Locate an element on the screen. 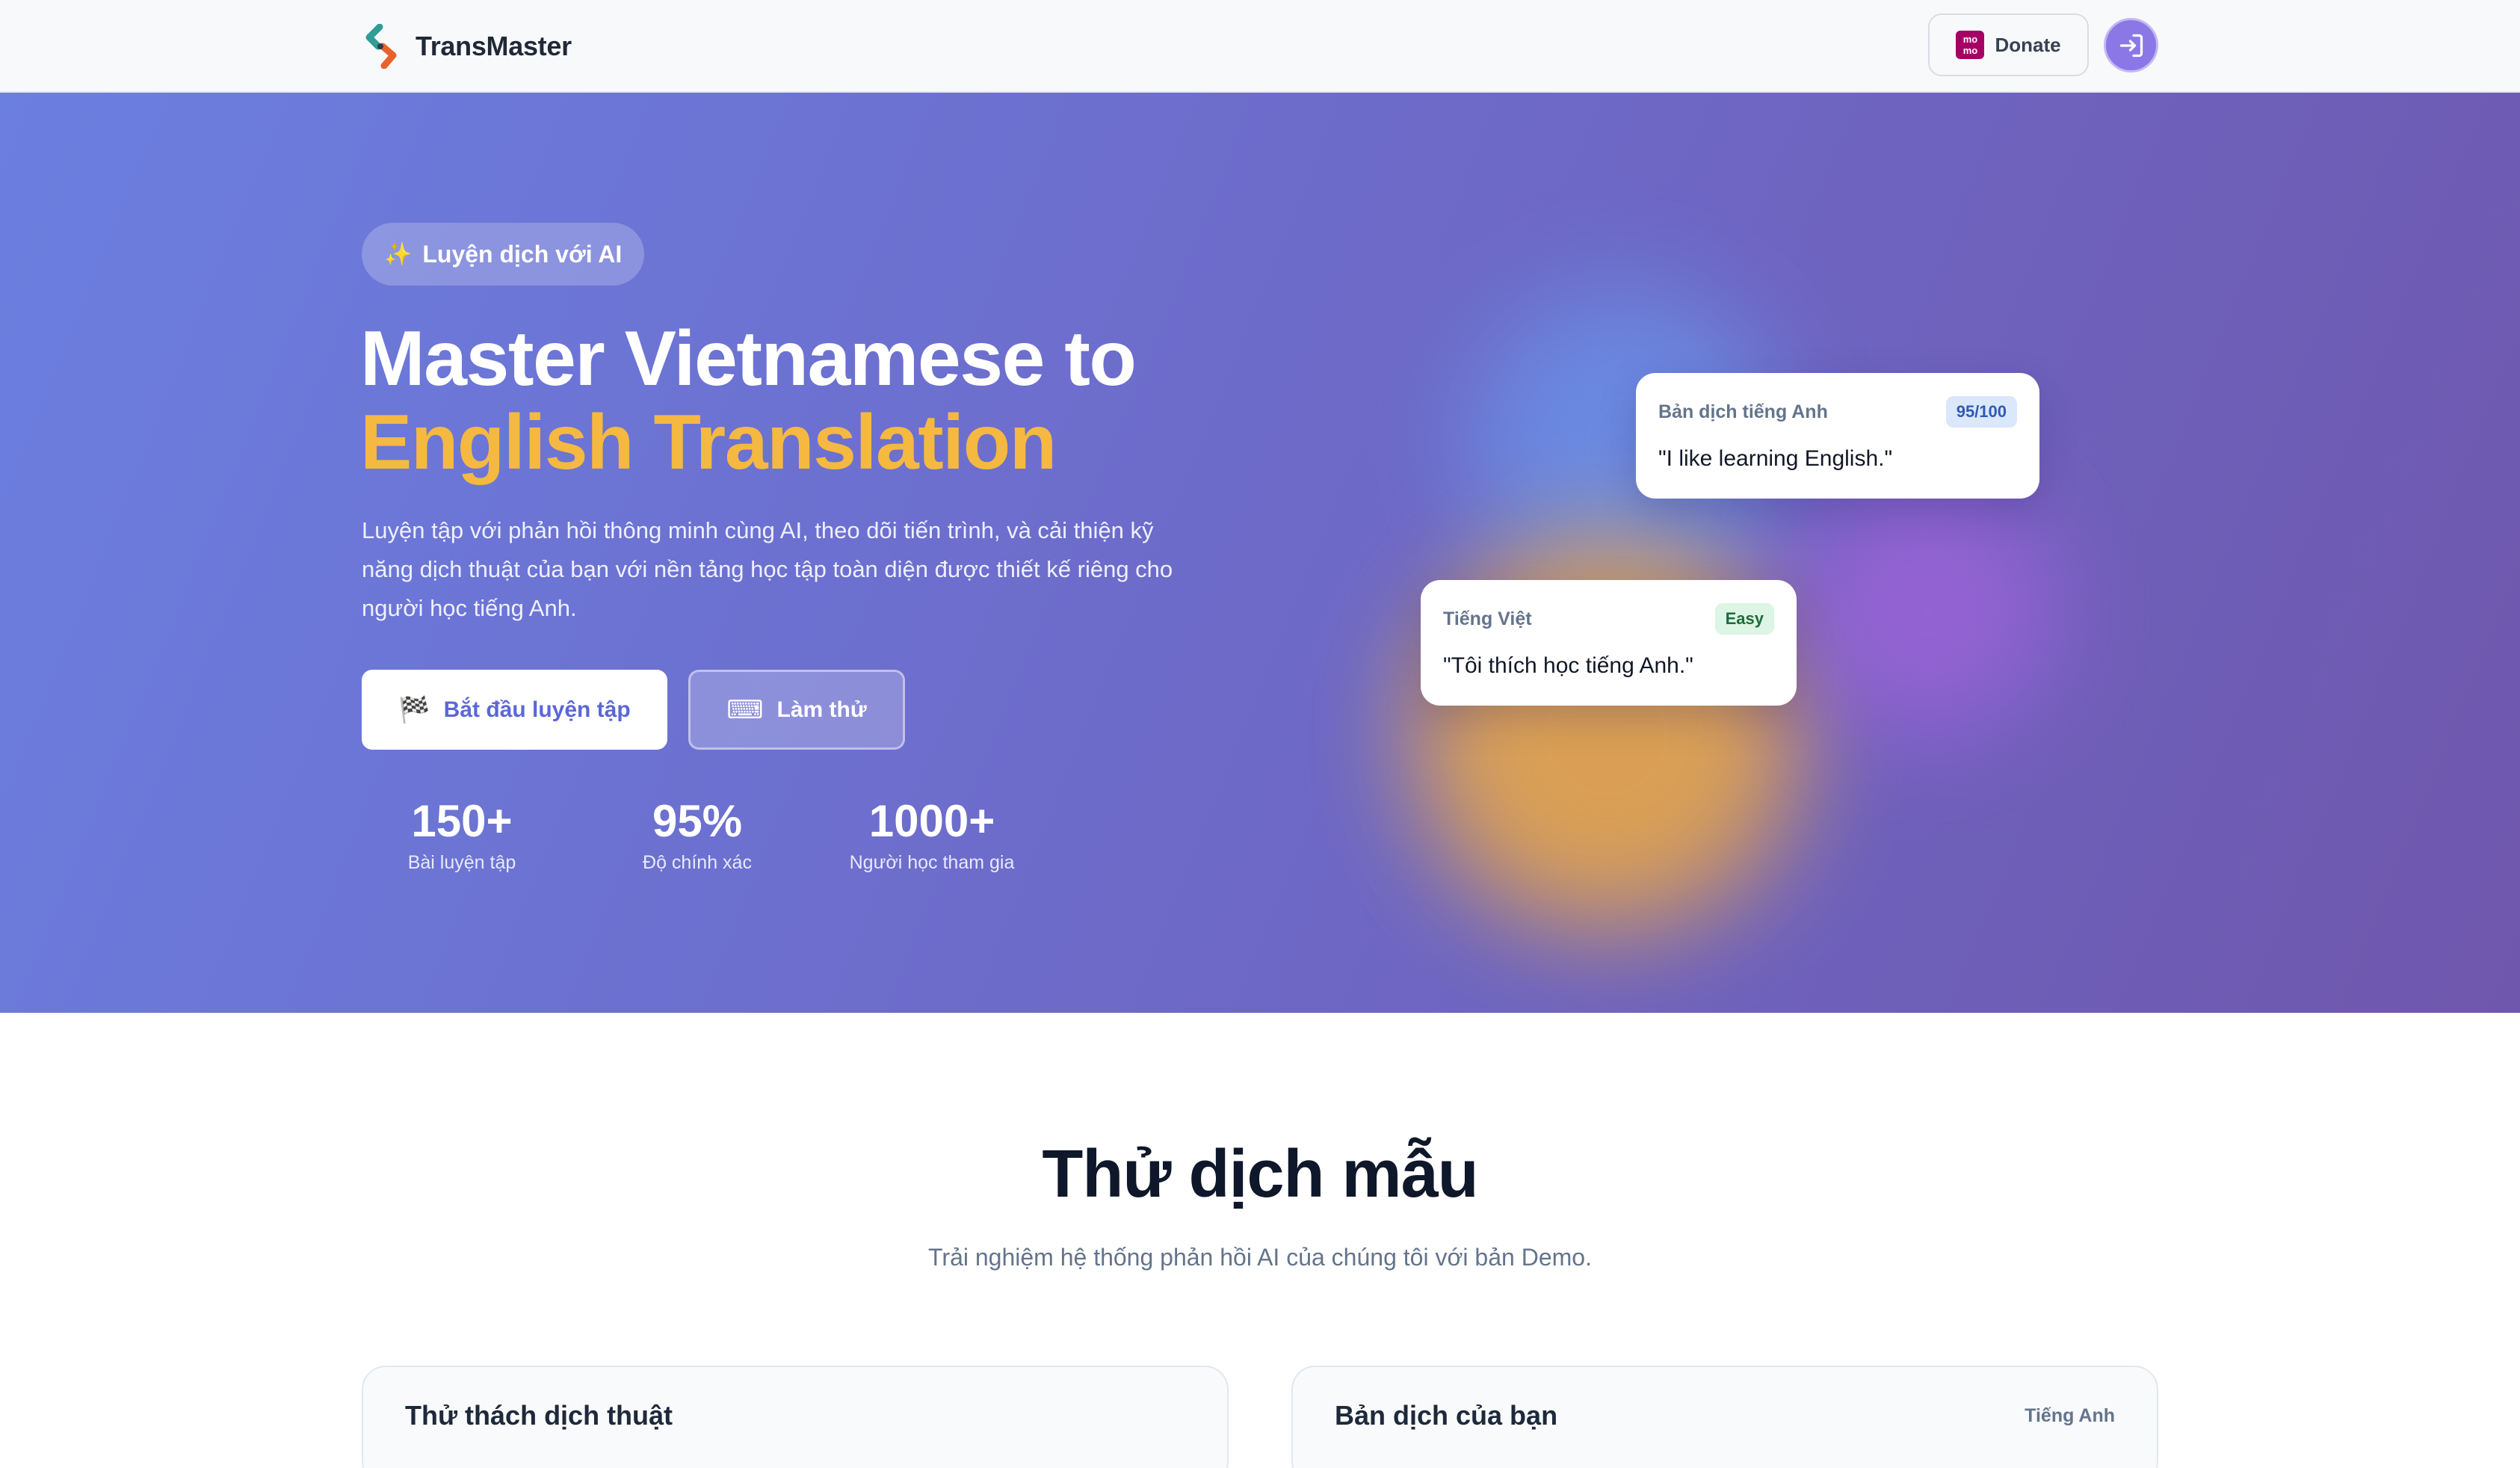 This screenshot has width=2520, height=1468. your-translation-panel: Bản dịch của bạn Tiếng Anh is located at coordinates (1724, 1417).